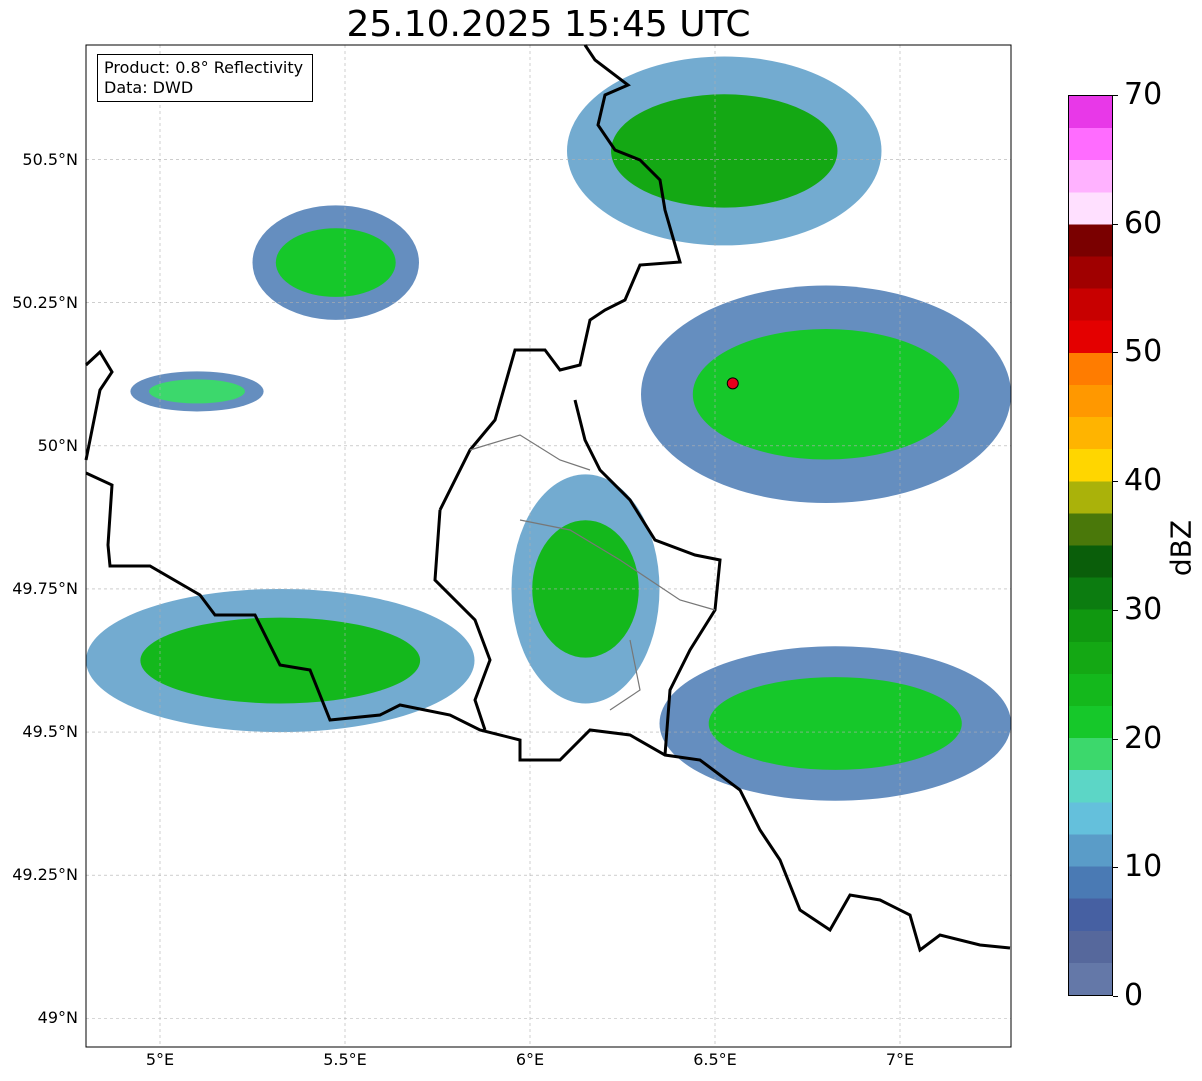 This screenshot has height=1081, width=1202. I want to click on latitude-label: 49.25°N, so click(45, 875).